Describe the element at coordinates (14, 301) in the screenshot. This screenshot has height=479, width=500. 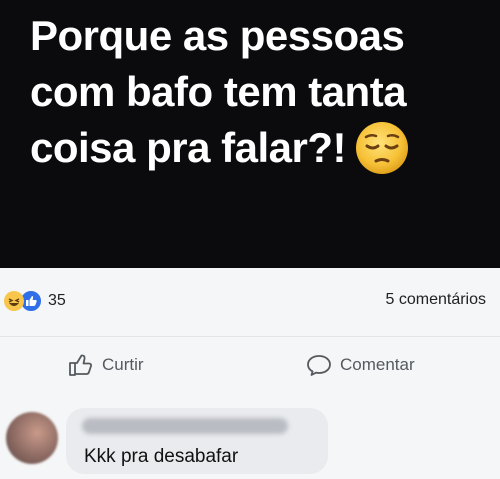
I see `haha-reaction-icon` at that location.